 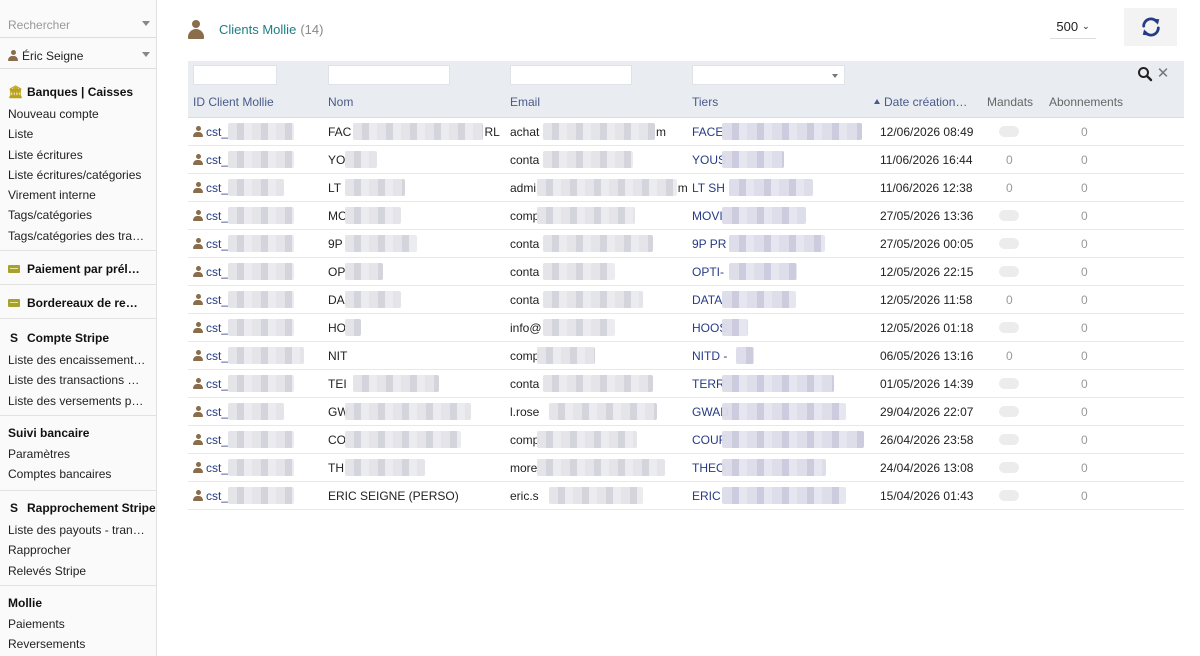 What do you see at coordinates (78, 215) in the screenshot?
I see `sidebar-item-tags-categories: Tags/catégories` at bounding box center [78, 215].